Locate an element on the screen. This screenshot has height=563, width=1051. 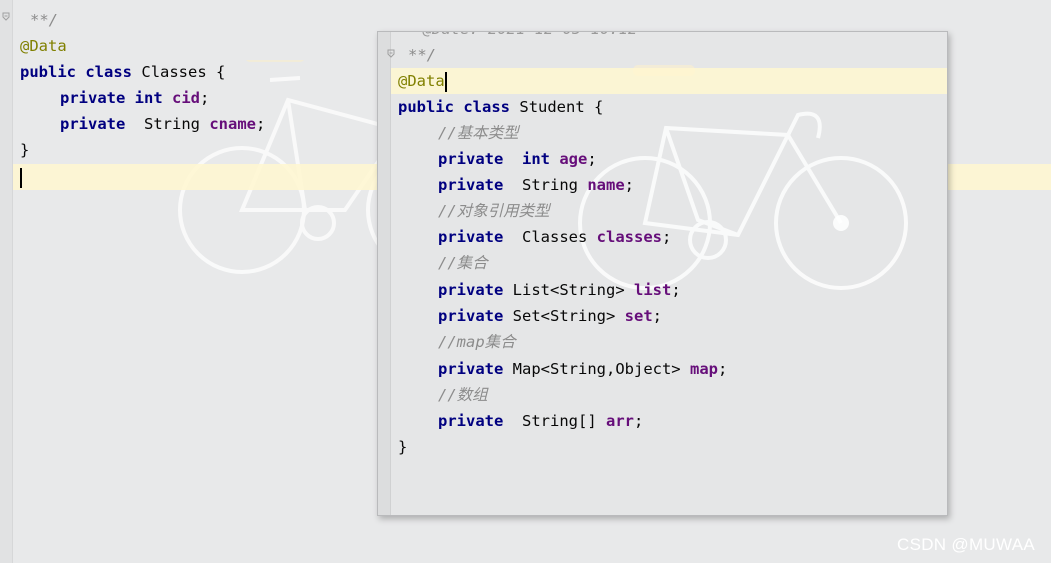
class-declaration: public class Classes { is located at coordinates (123, 72).